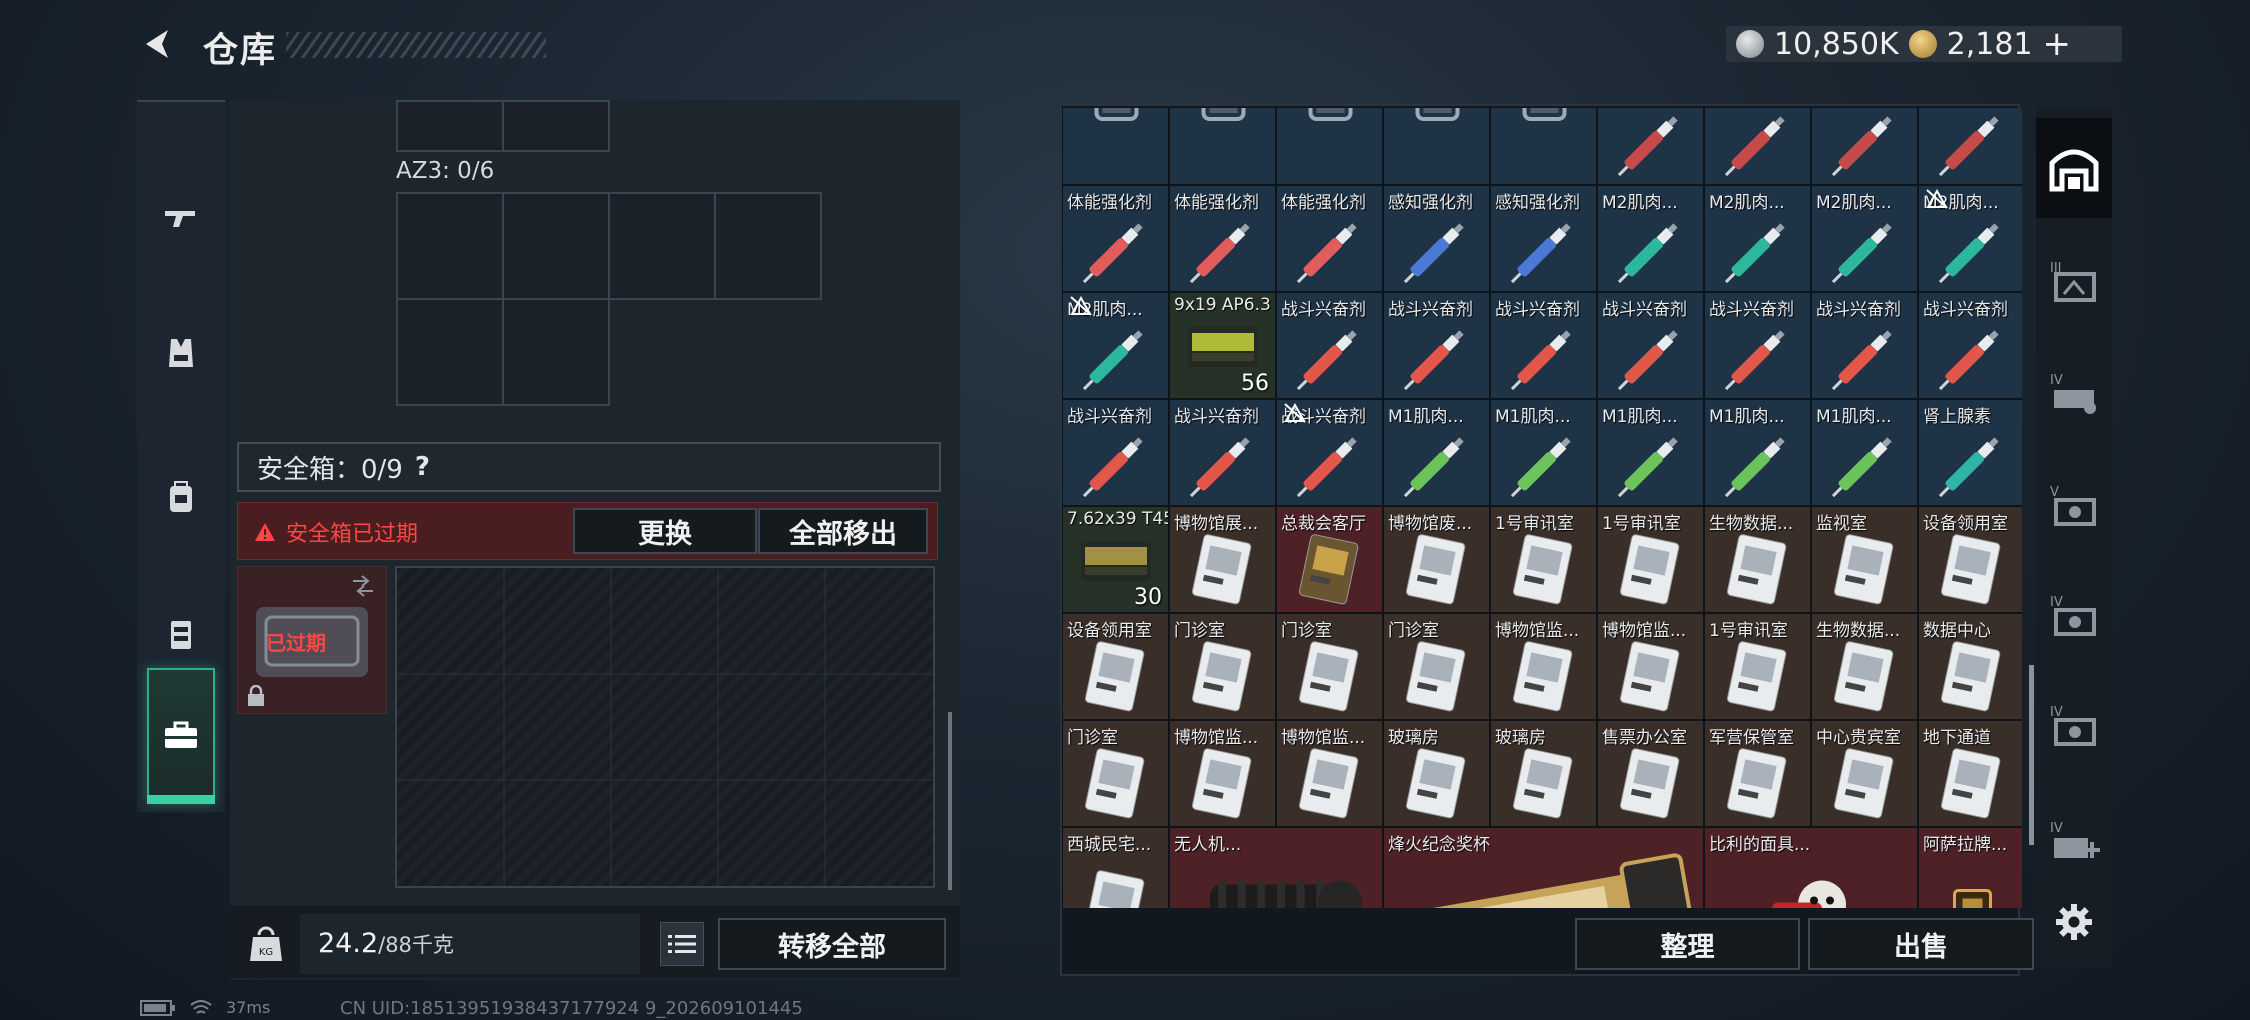 Image resolution: width=2250 pixels, height=1020 pixels. What do you see at coordinates (2074, 282) in the screenshot?
I see `stash-tab-3: III` at bounding box center [2074, 282].